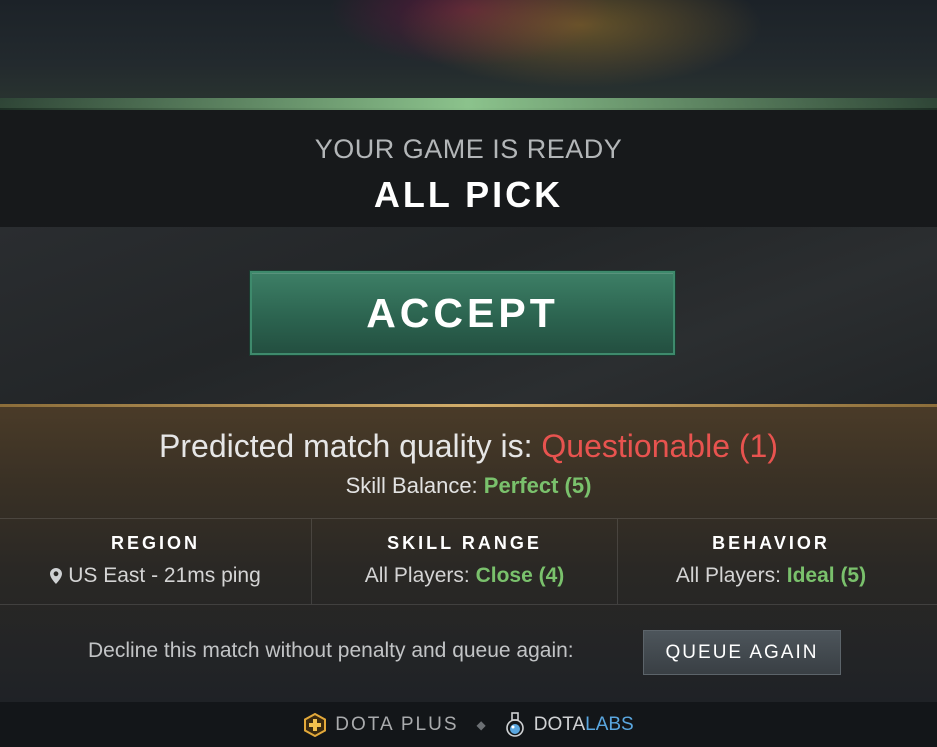  Describe the element at coordinates (468, 194) in the screenshot. I see `game-mode-title: ALL PICK` at that location.